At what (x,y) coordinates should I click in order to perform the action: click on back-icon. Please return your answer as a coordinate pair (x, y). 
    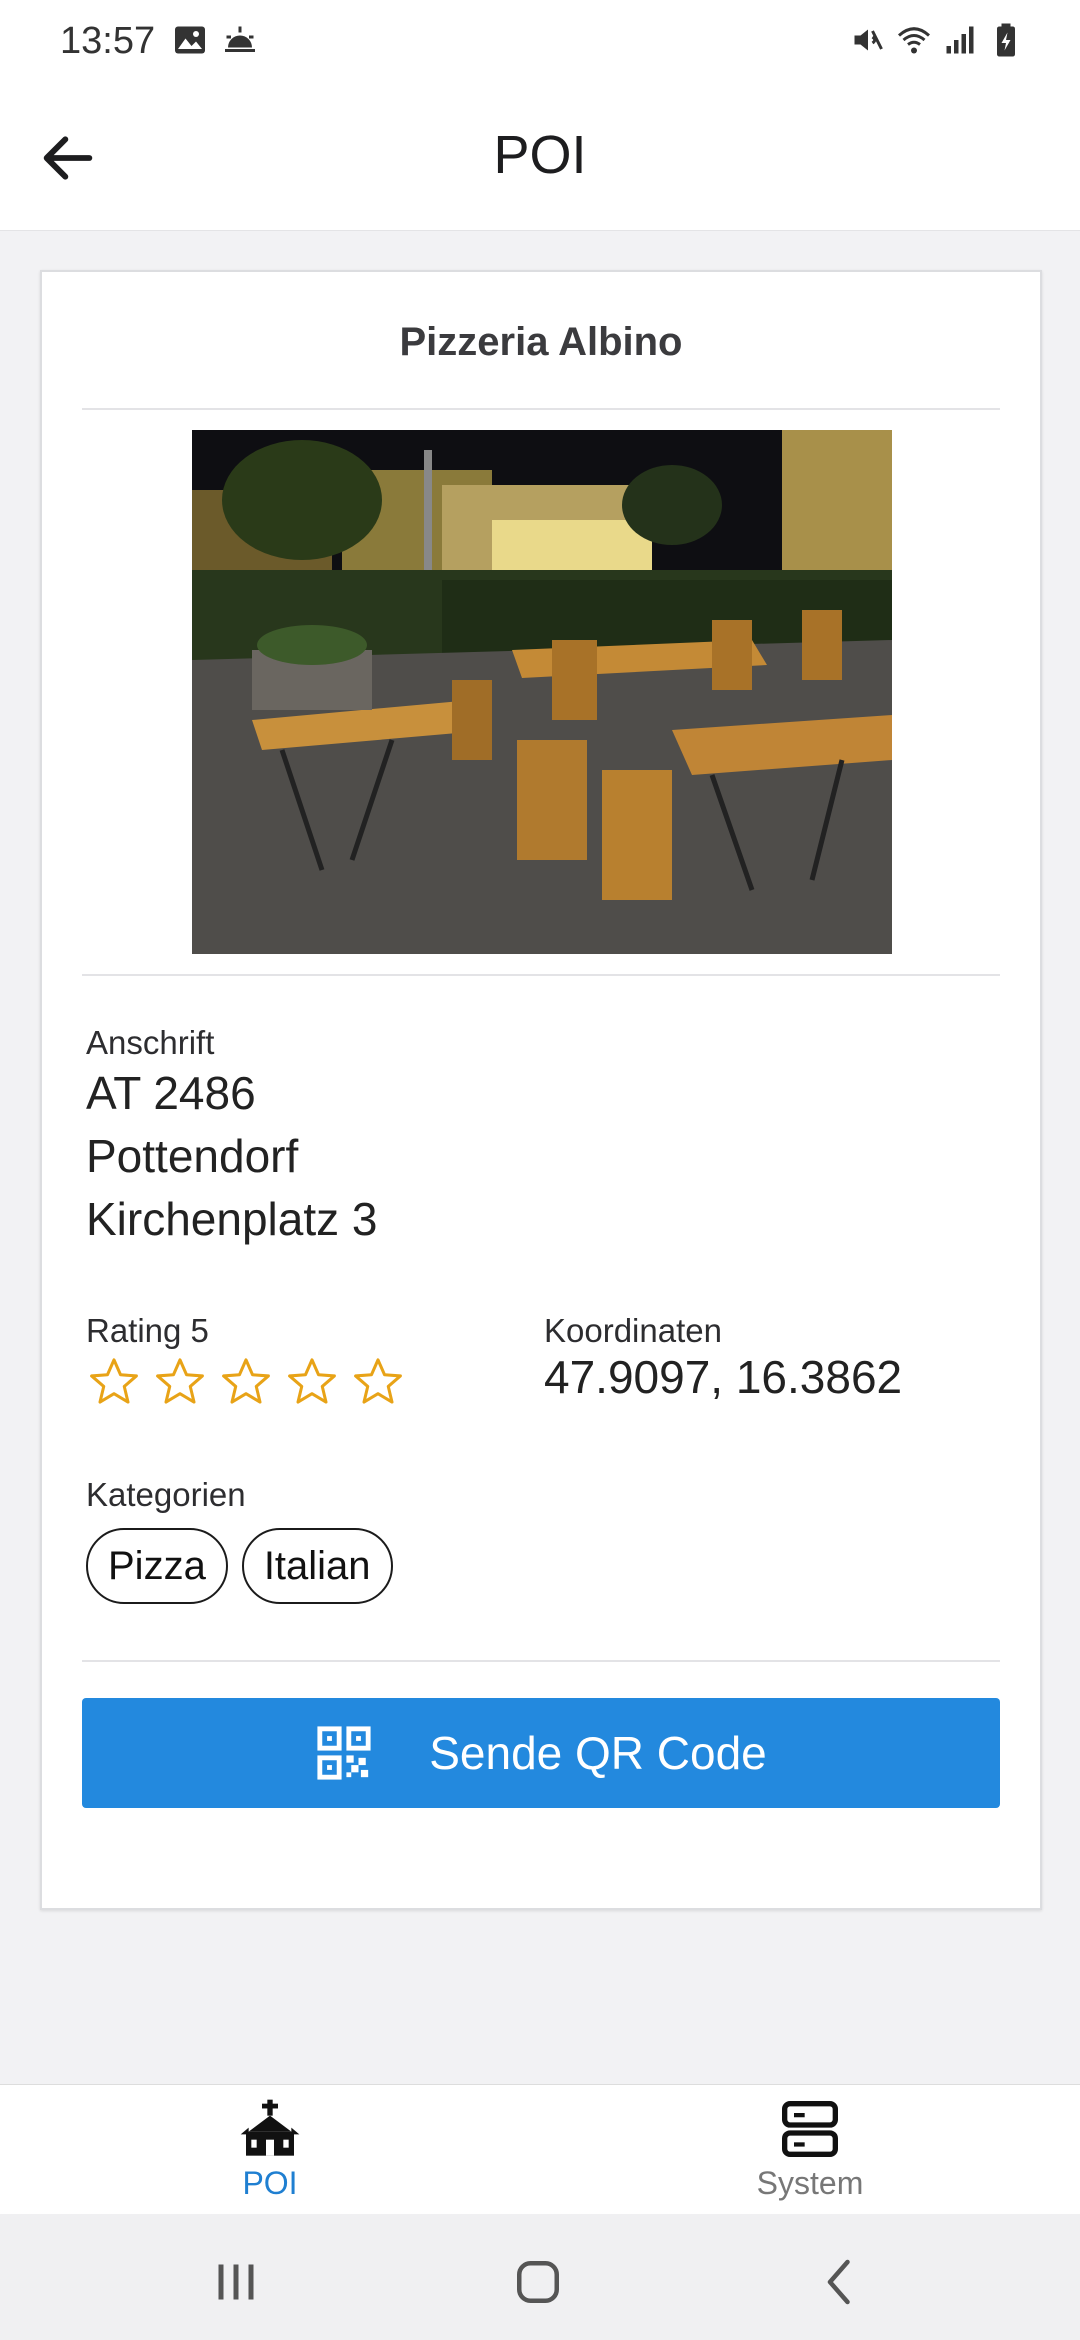
    Looking at the image, I should click on (840, 2282).